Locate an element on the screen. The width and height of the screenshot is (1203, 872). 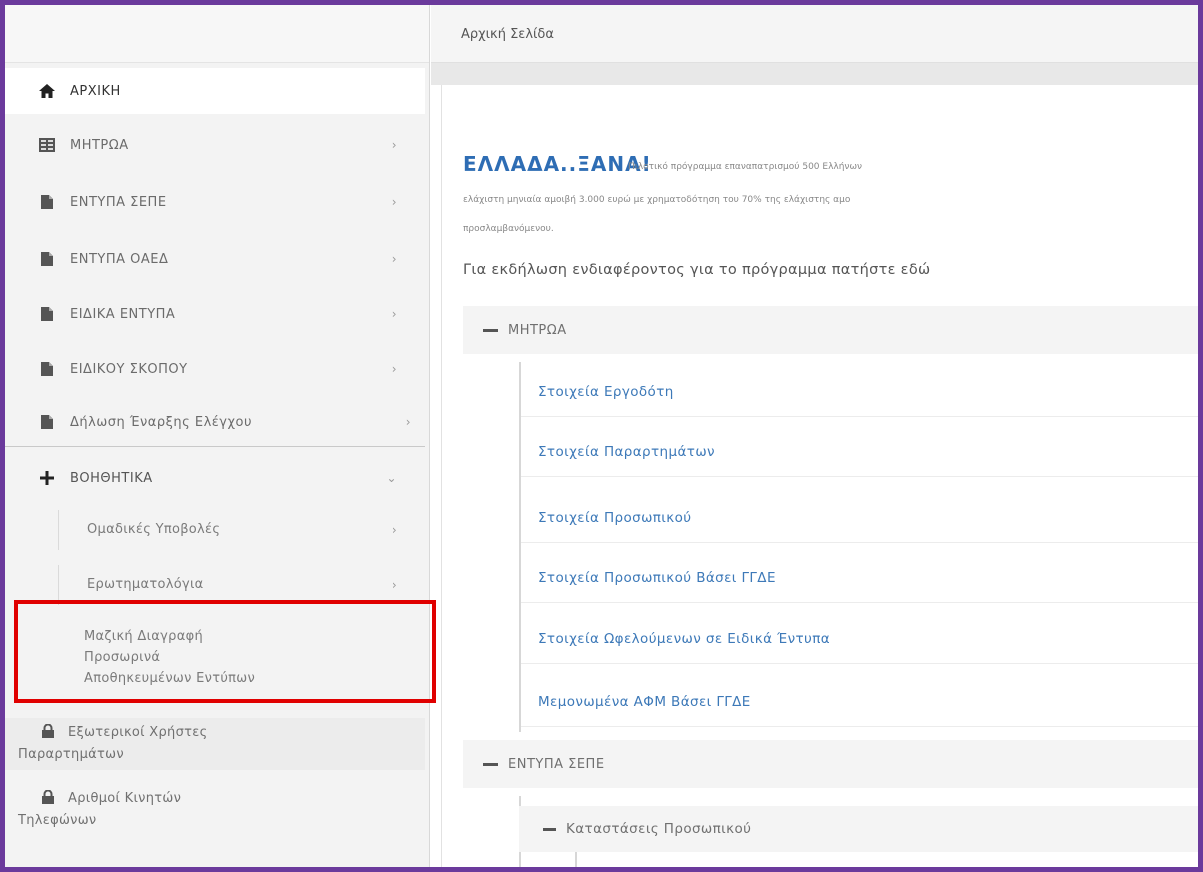
sidebar-subitem-label: Ερωτηματολόγια is located at coordinates (145, 584).